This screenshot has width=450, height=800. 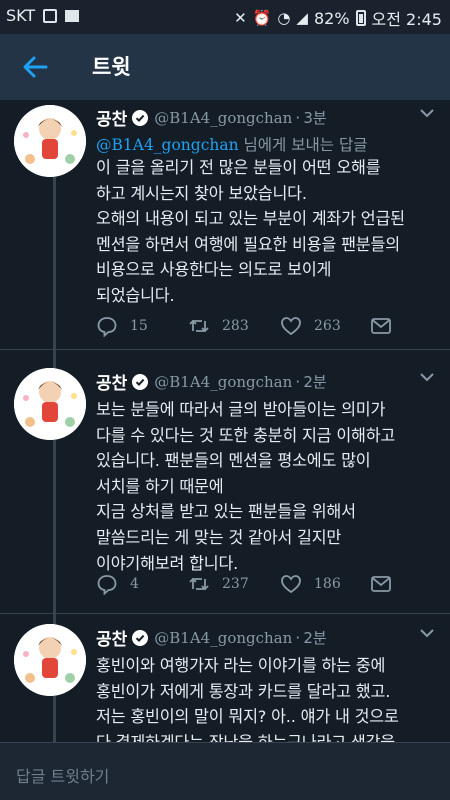 I want to click on like-button: 186, so click(x=310, y=584).